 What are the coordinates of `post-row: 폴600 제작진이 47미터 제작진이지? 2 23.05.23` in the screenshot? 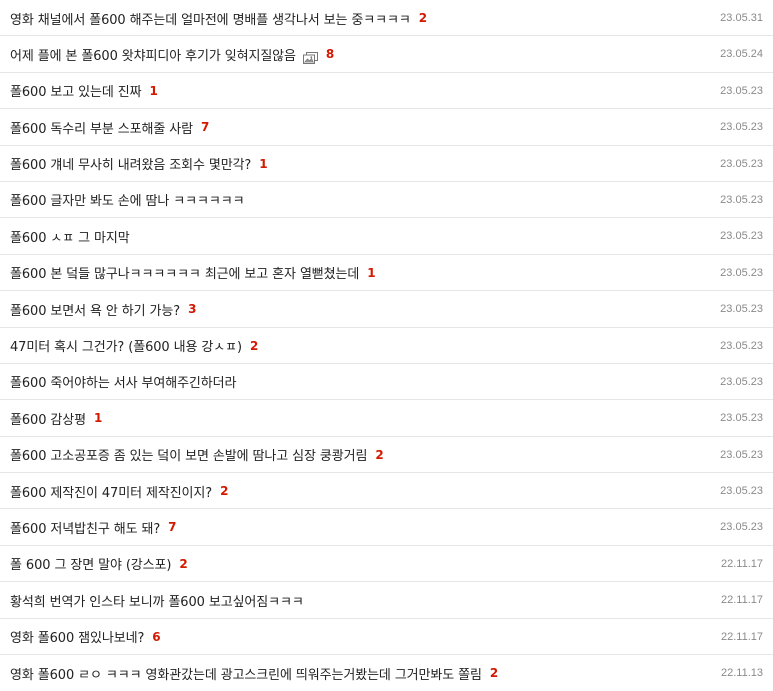 It's located at (386, 491).